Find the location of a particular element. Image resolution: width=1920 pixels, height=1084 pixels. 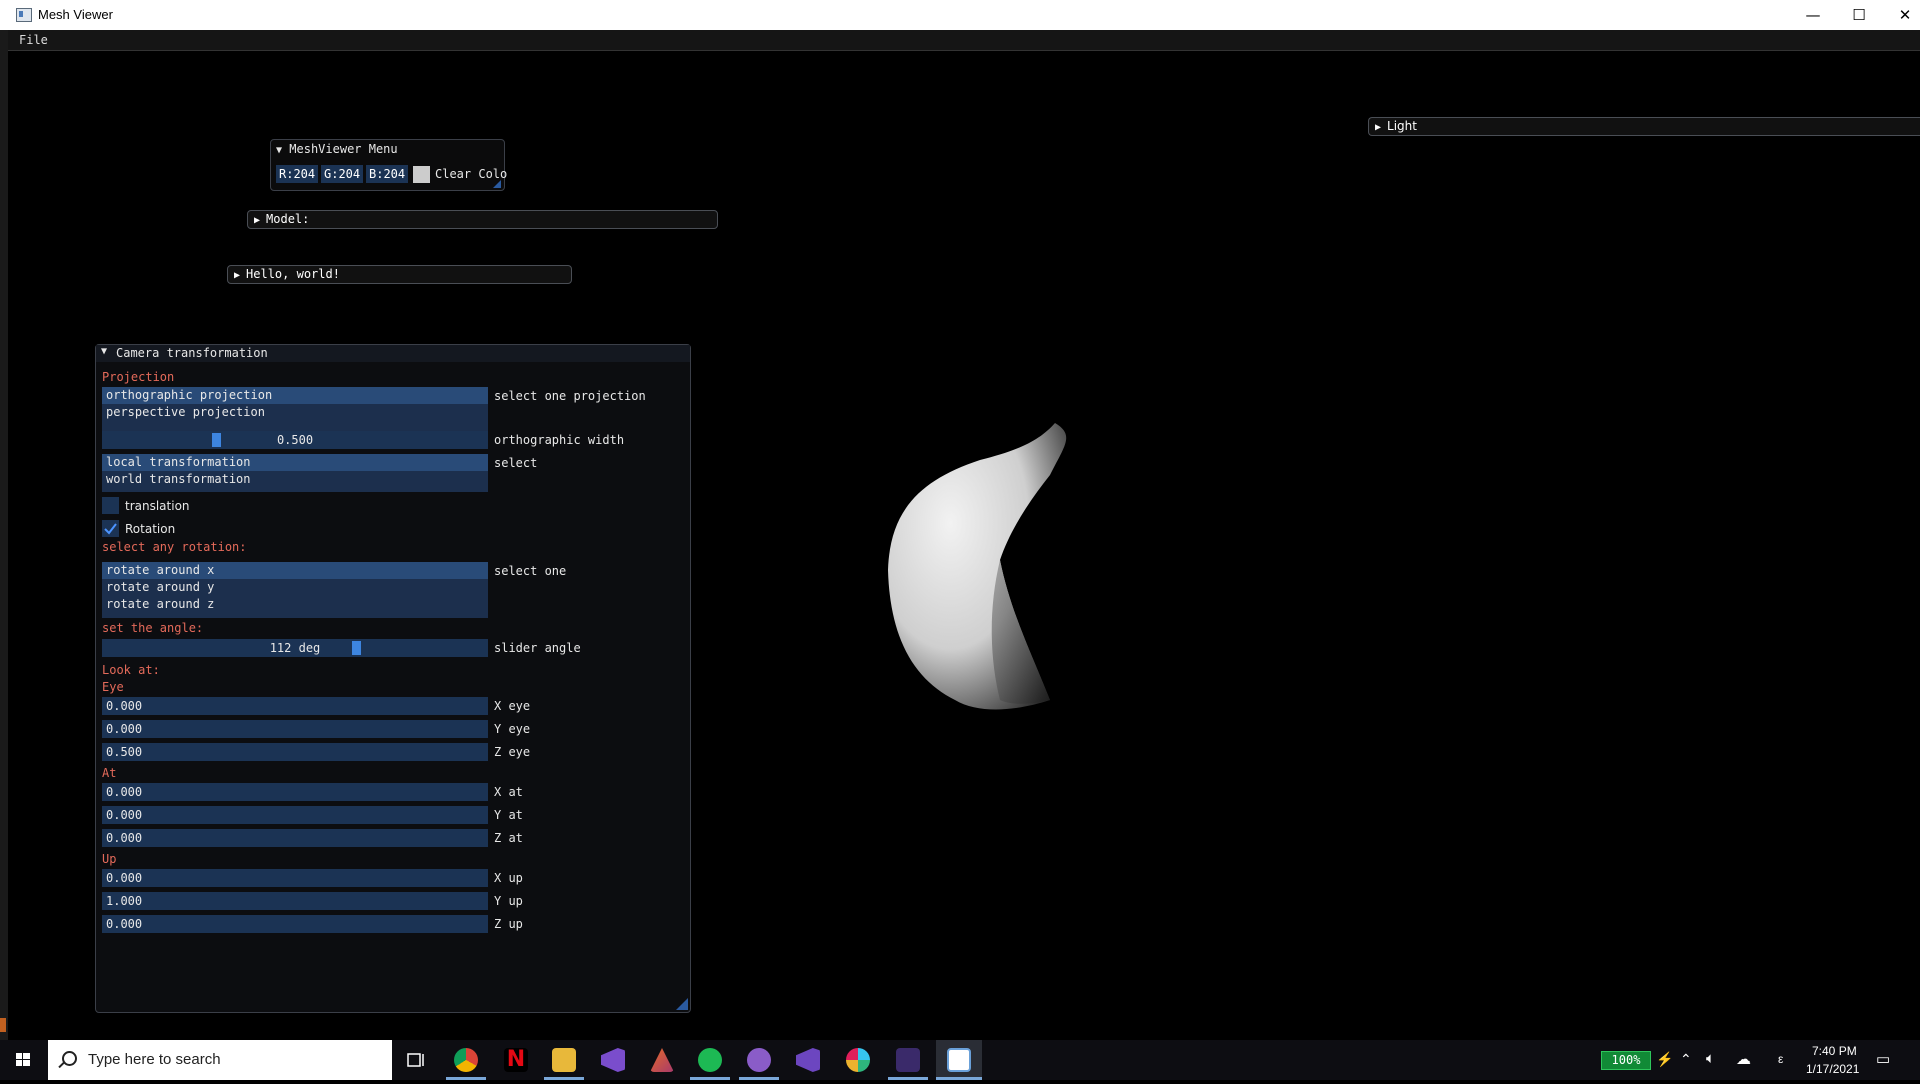

start-button is located at coordinates (23, 1060).